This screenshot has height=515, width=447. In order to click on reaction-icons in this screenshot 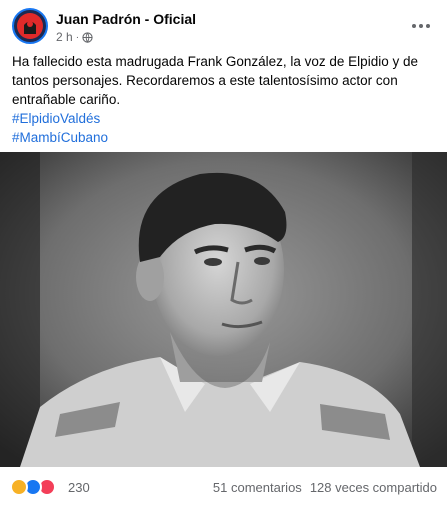, I will do `click(33, 487)`.